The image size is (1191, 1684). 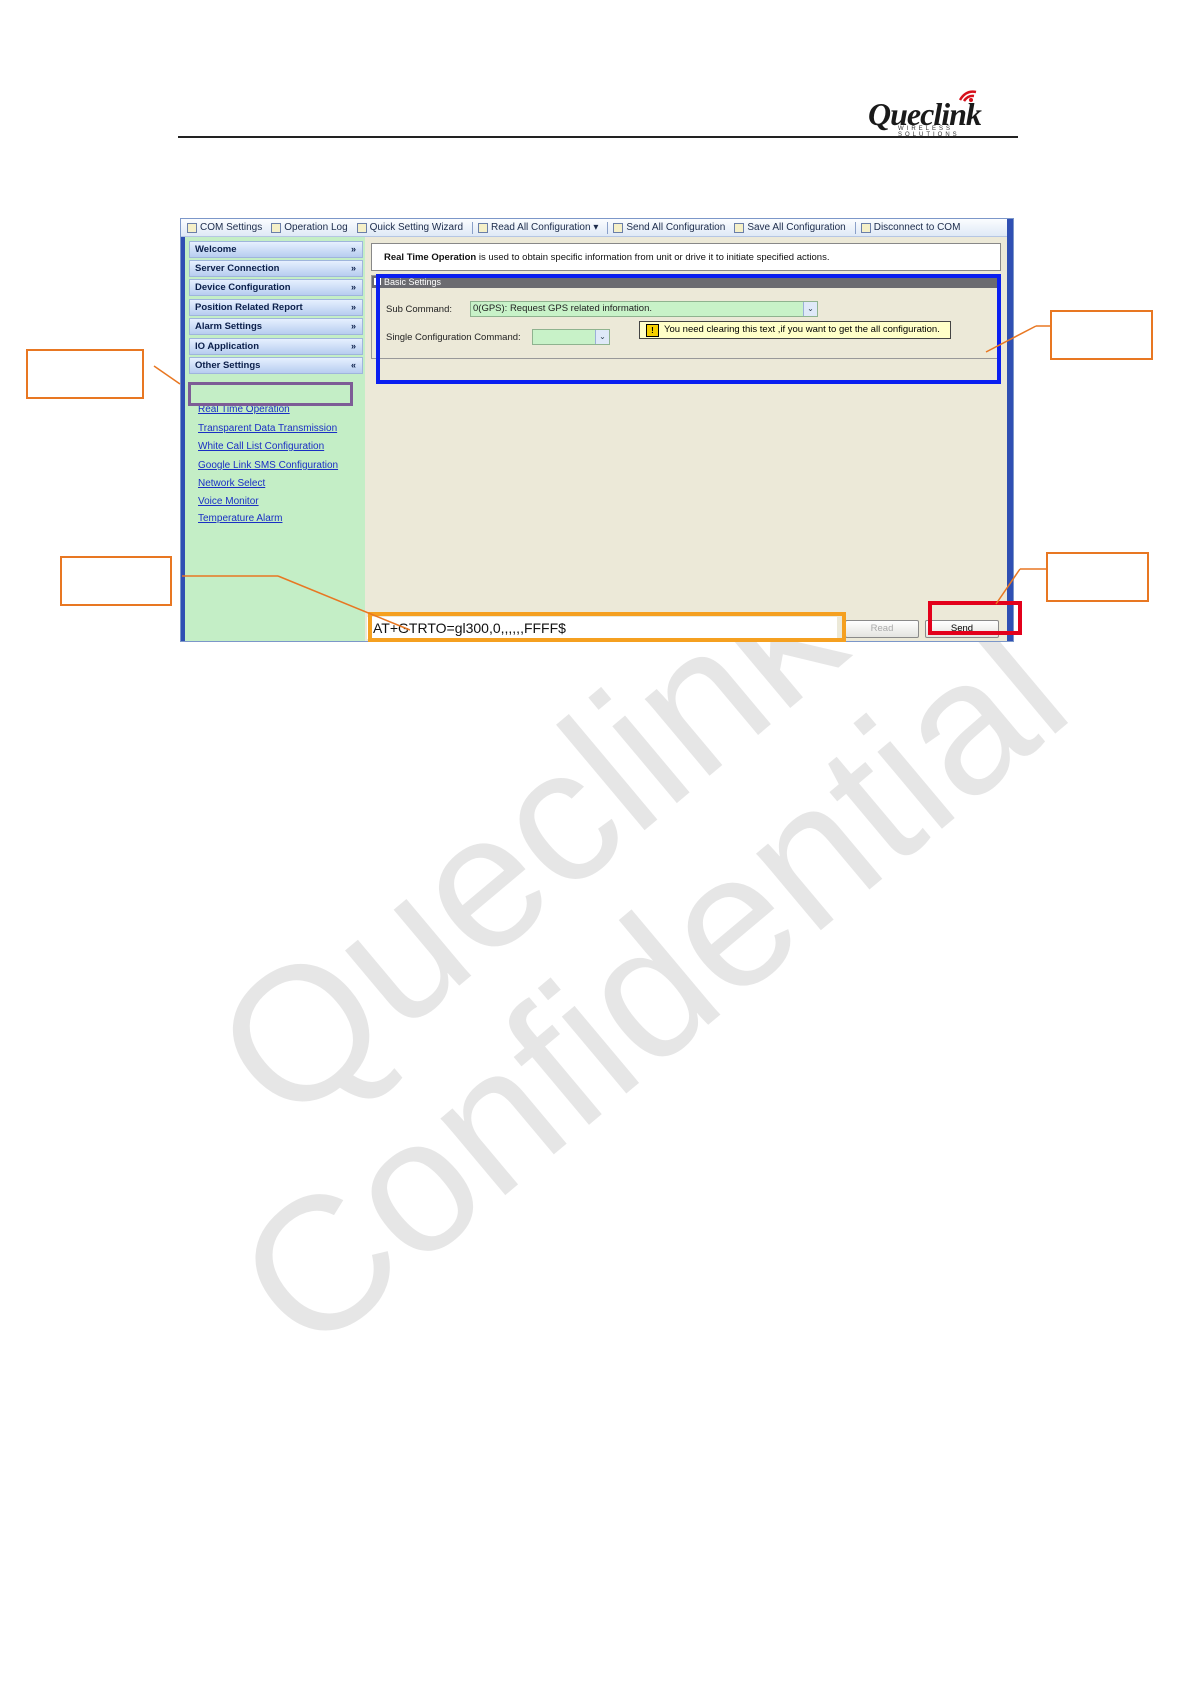 I want to click on callout-leader-lines, so click(x=601, y=478).